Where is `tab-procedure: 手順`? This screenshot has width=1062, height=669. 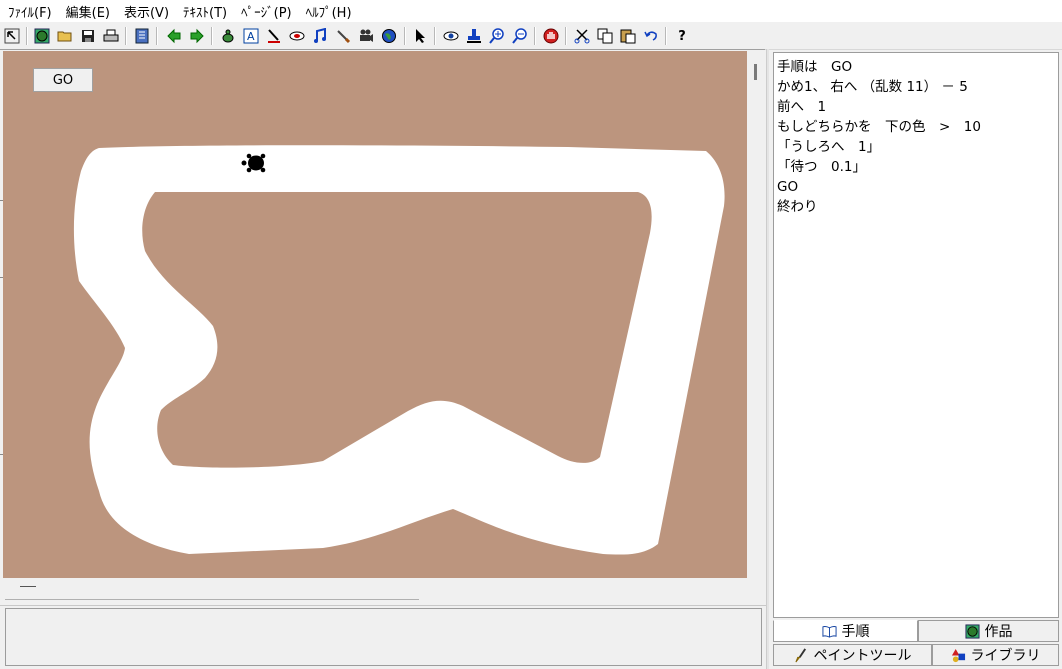
tab-procedure: 手順 is located at coordinates (845, 631).